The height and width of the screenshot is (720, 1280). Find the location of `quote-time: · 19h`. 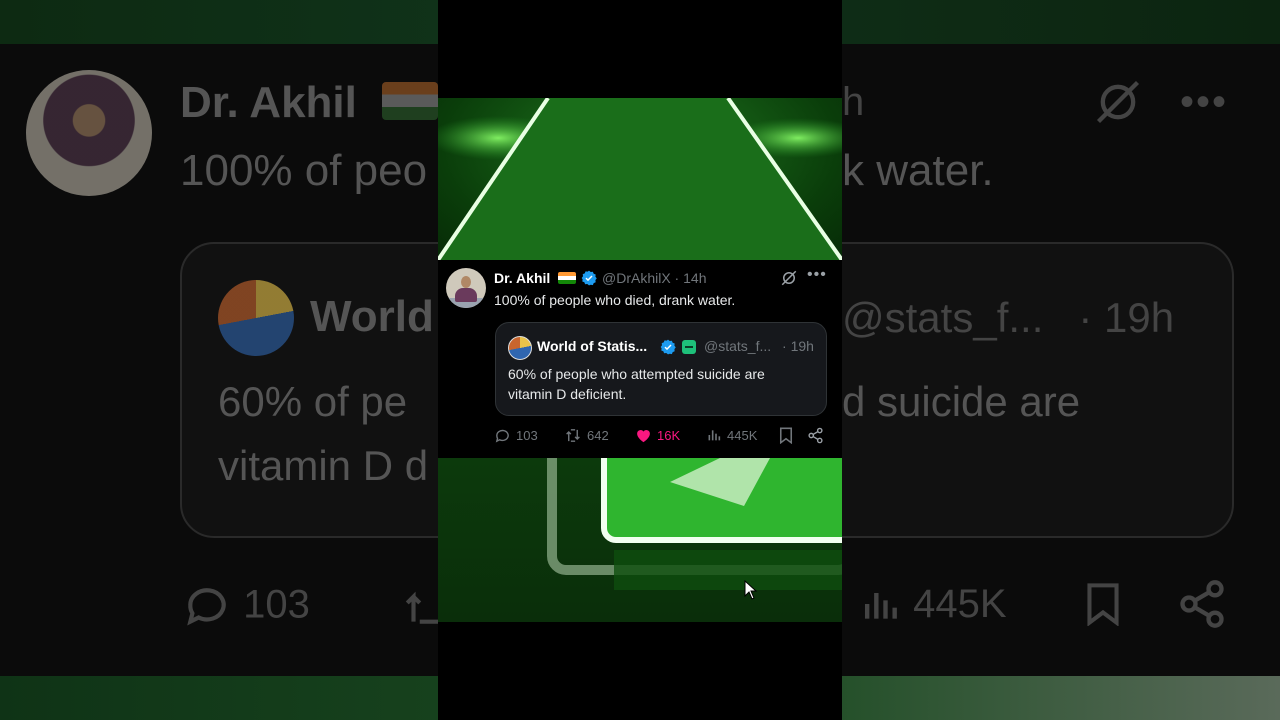

quote-time: · 19h is located at coordinates (798, 346).